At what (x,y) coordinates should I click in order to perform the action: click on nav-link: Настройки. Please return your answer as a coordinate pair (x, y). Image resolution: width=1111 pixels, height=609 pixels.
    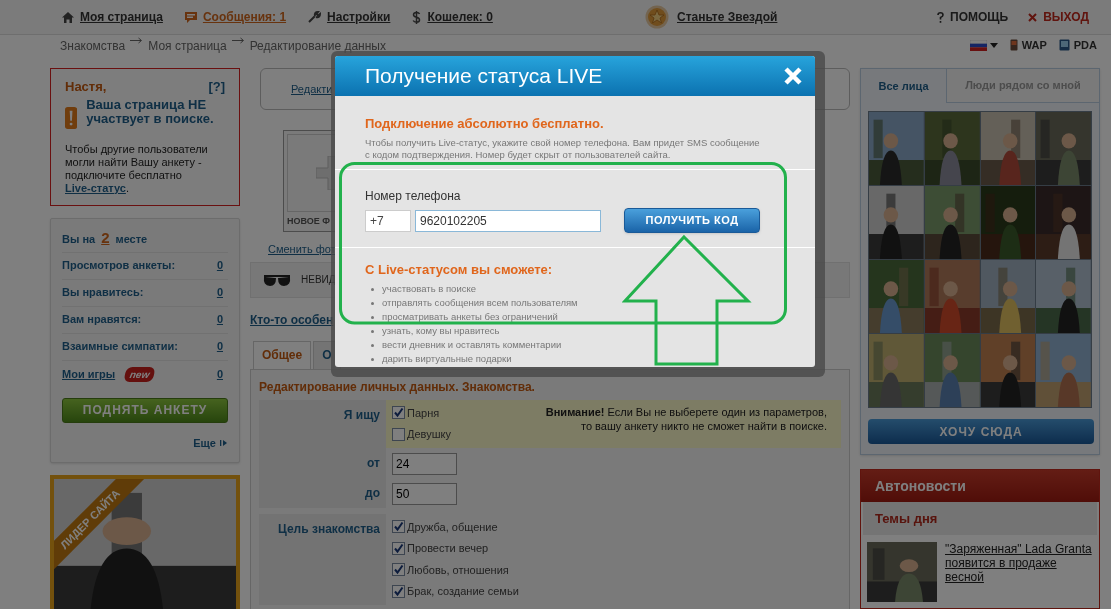
    Looking at the image, I should click on (359, 17).